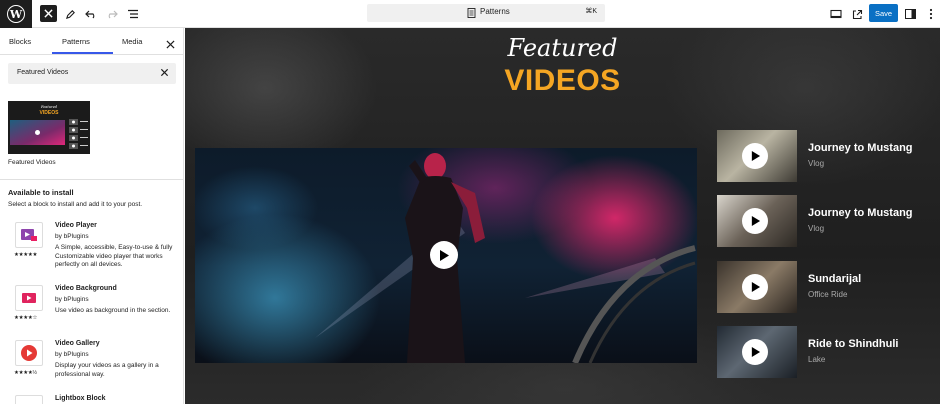  I want to click on plugin-name: Video Player, so click(76, 225).